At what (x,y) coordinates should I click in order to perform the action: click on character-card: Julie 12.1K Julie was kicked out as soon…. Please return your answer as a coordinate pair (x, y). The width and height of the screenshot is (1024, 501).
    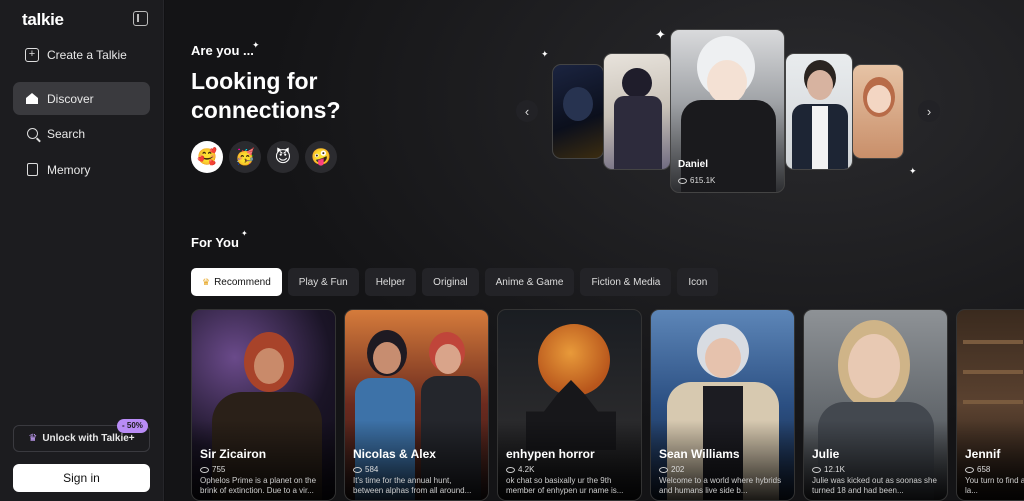
    Looking at the image, I should click on (875, 405).